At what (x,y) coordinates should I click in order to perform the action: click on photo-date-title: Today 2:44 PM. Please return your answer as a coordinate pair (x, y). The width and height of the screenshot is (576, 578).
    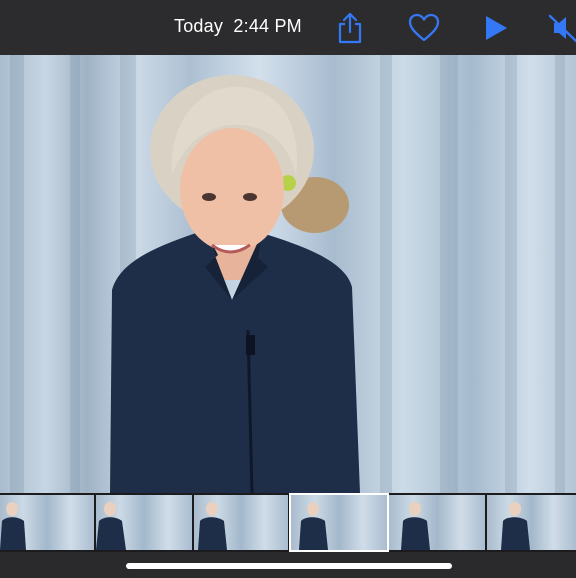
    Looking at the image, I should click on (238, 26).